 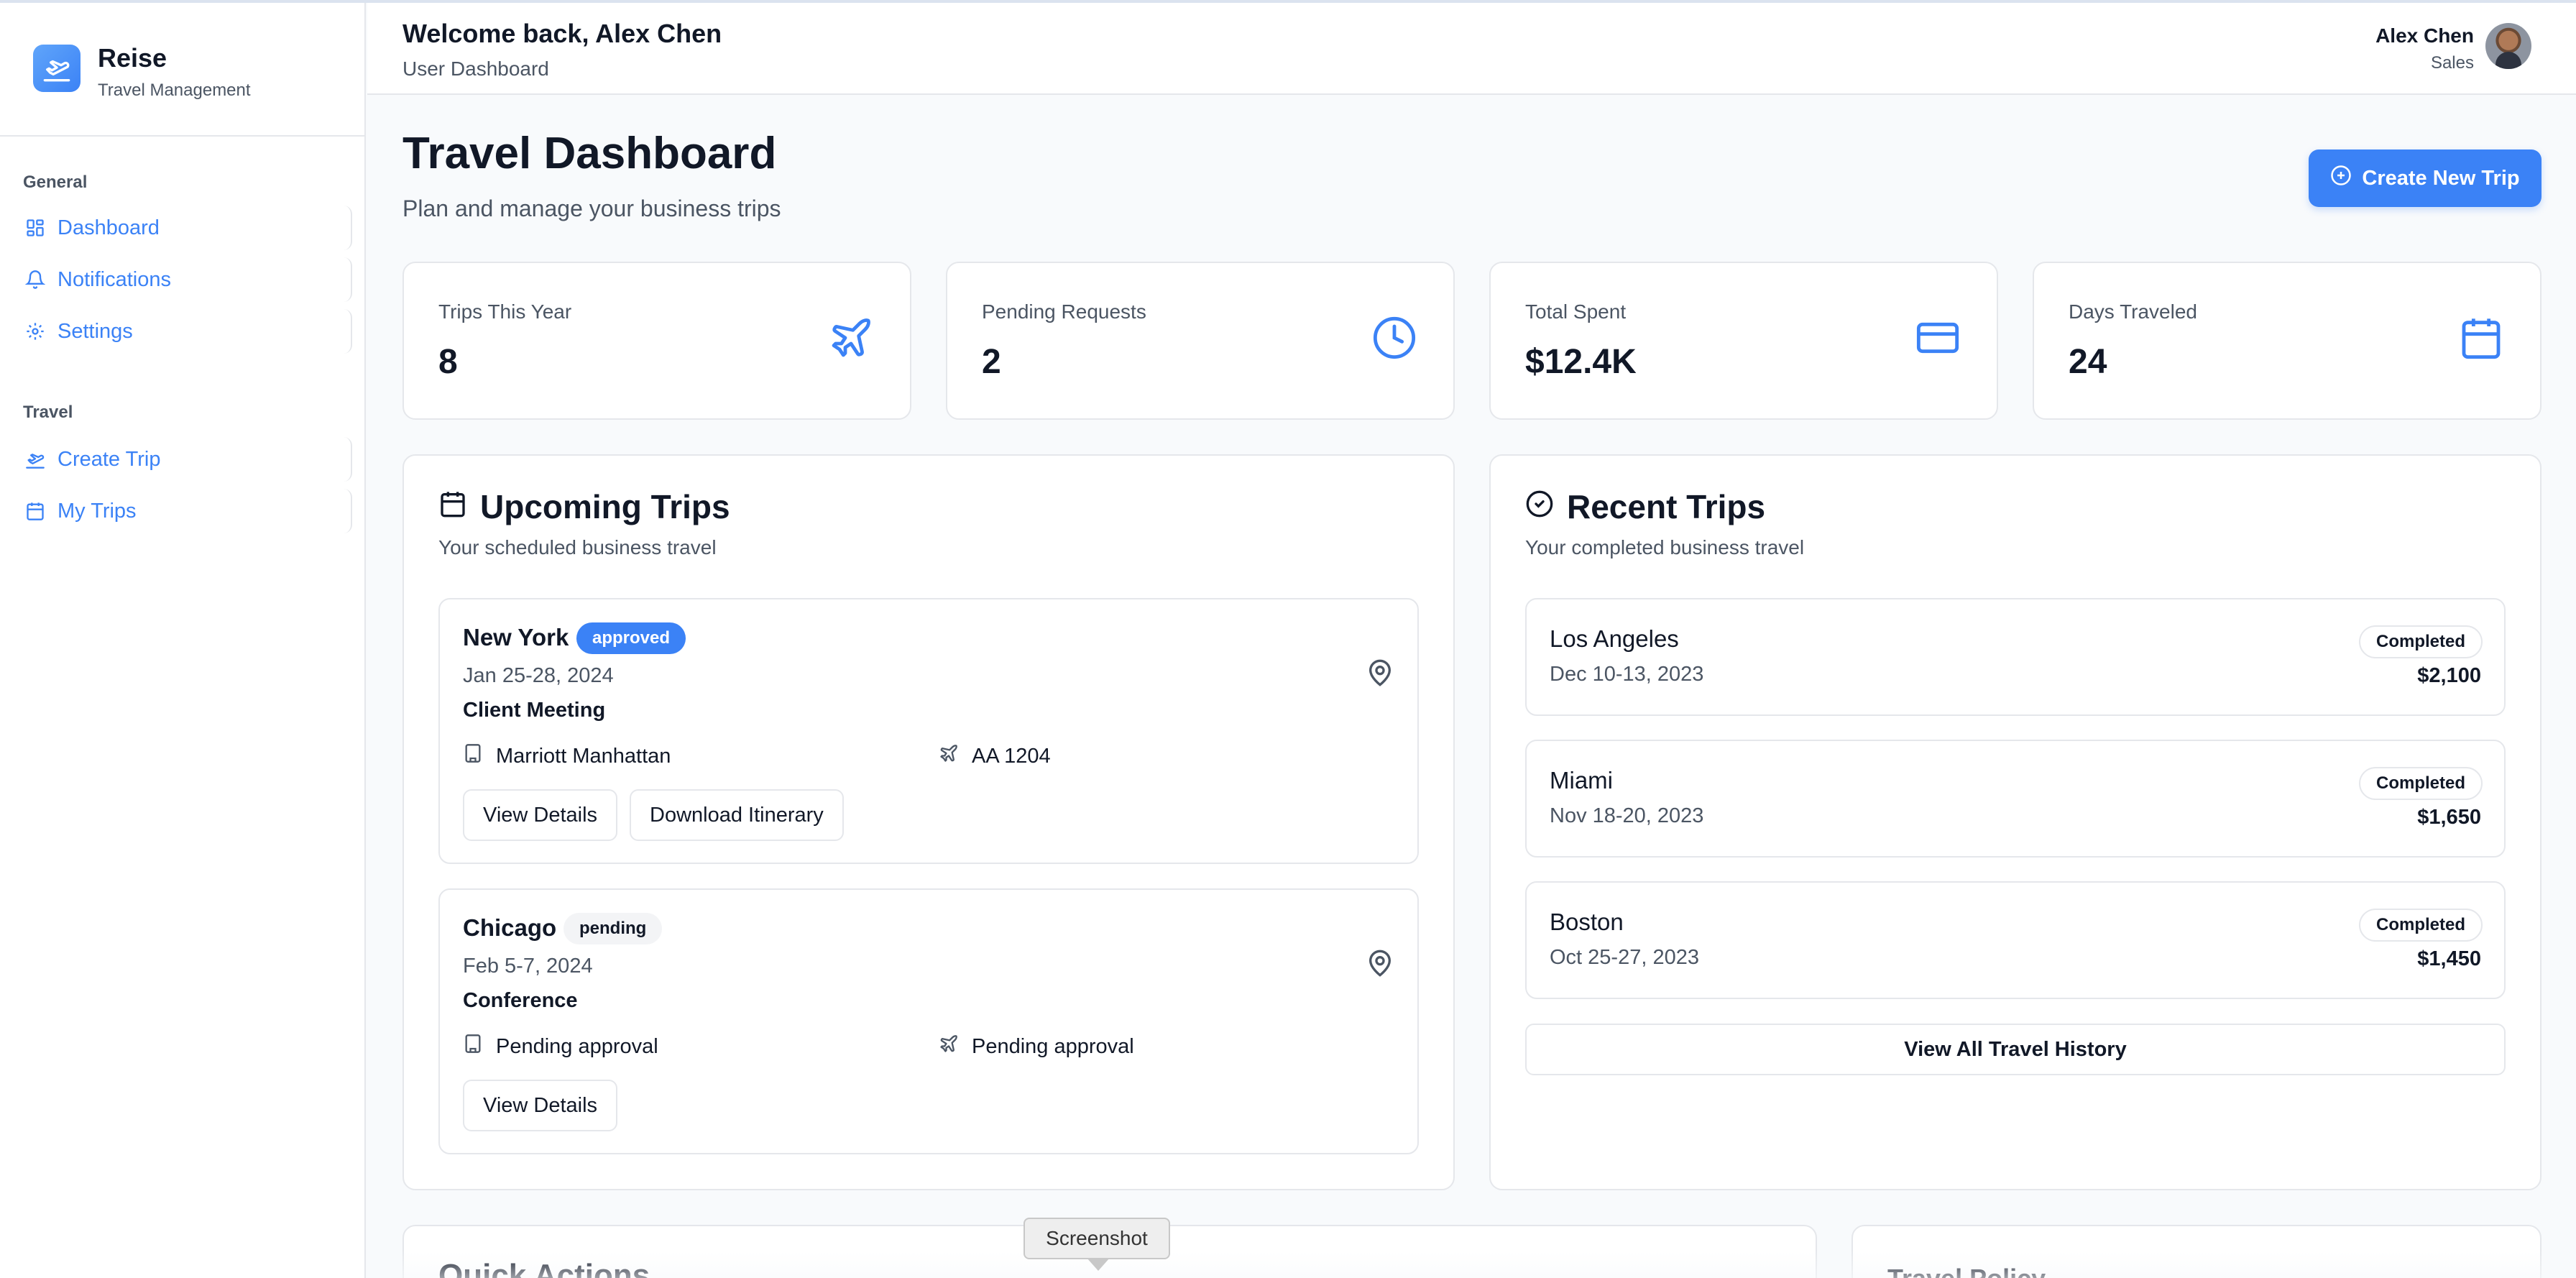 I want to click on brand-subtitle: Travel Management, so click(x=174, y=90).